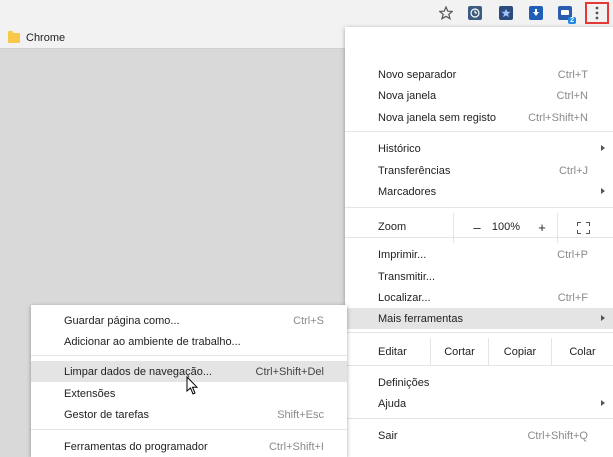 The width and height of the screenshot is (613, 457). What do you see at coordinates (542, 228) in the screenshot?
I see `zoom-in-button: +` at bounding box center [542, 228].